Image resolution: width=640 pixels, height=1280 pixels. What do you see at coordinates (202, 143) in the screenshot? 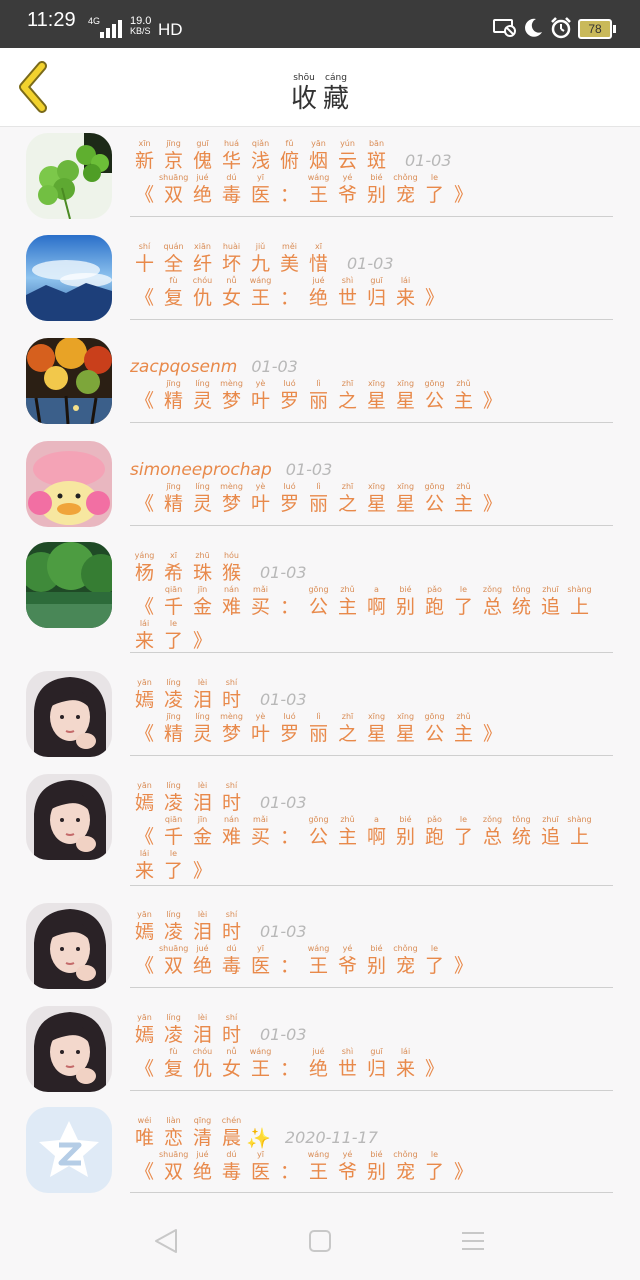
I see `pinyin: guī` at bounding box center [202, 143].